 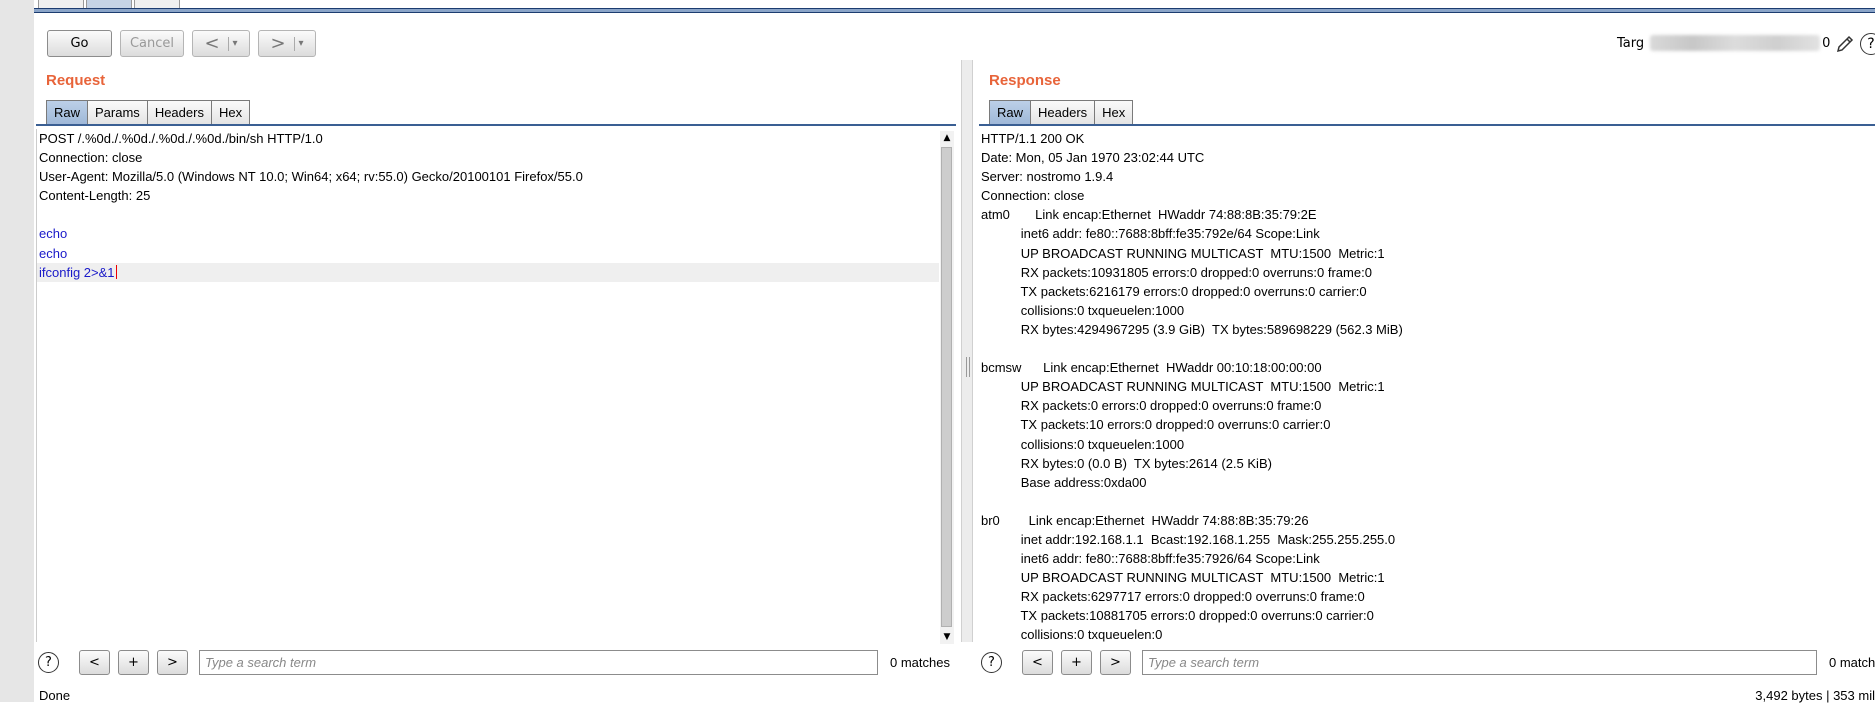 What do you see at coordinates (117, 112) in the screenshot?
I see `request-tab-params: Params` at bounding box center [117, 112].